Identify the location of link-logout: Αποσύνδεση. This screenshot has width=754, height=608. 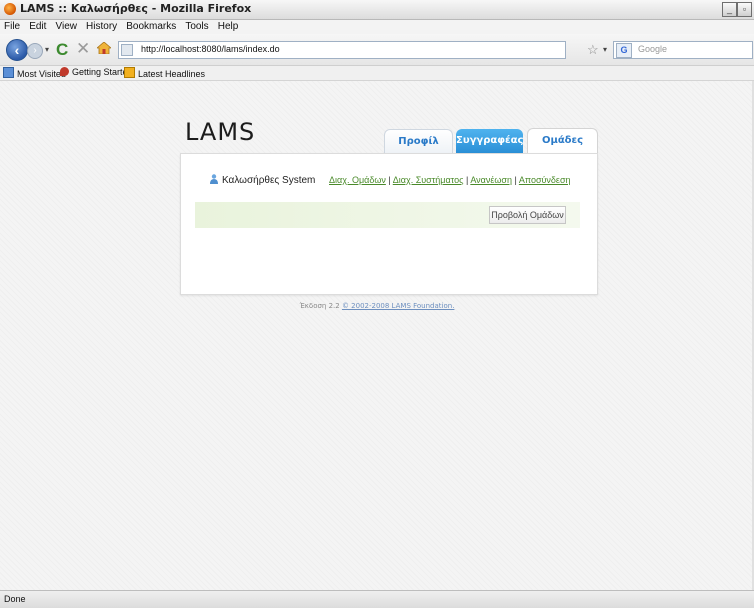
(545, 180).